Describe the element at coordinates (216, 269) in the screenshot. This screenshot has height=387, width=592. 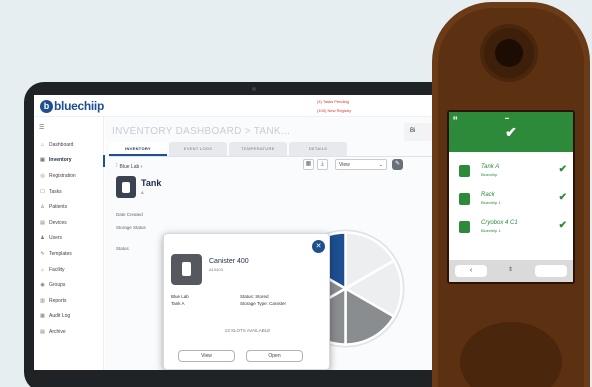
I see `popup-code: A10403` at that location.